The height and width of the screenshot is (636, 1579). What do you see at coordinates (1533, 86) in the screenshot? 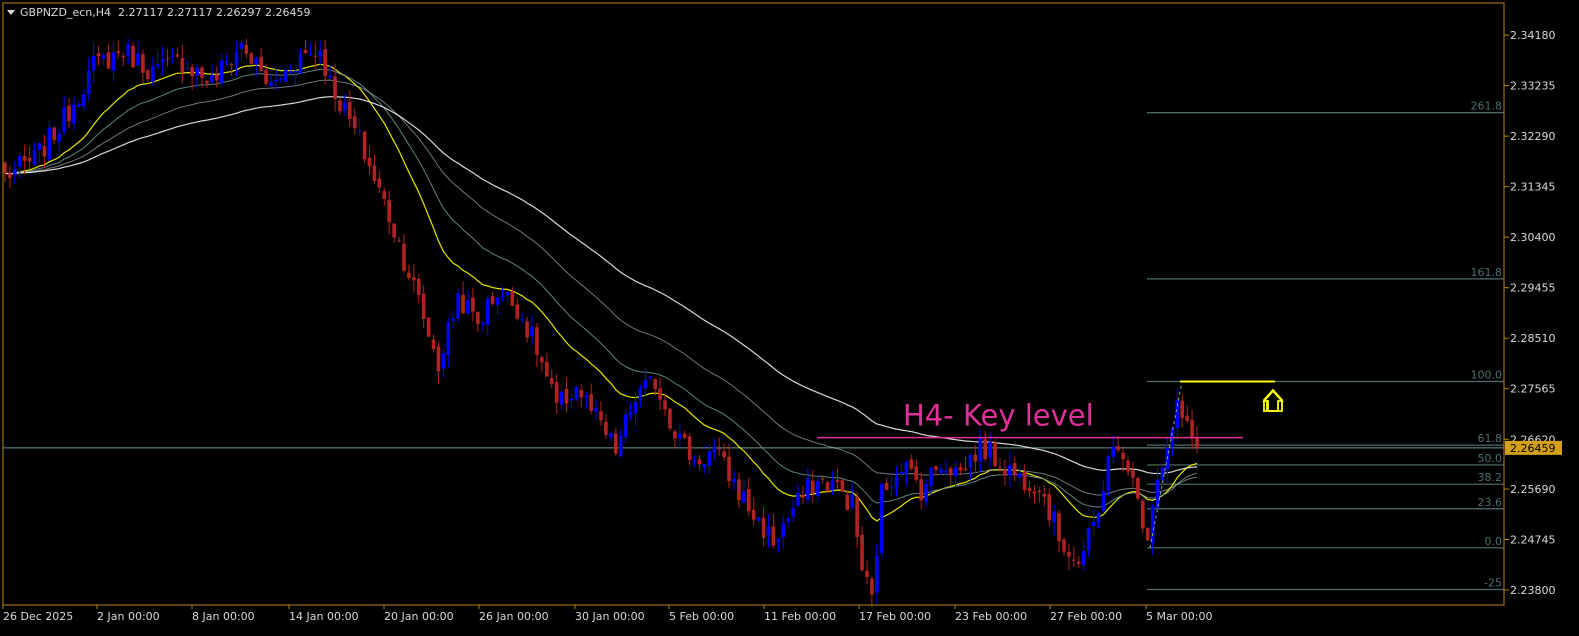
I see `price-tick-label: 2.33235` at bounding box center [1533, 86].